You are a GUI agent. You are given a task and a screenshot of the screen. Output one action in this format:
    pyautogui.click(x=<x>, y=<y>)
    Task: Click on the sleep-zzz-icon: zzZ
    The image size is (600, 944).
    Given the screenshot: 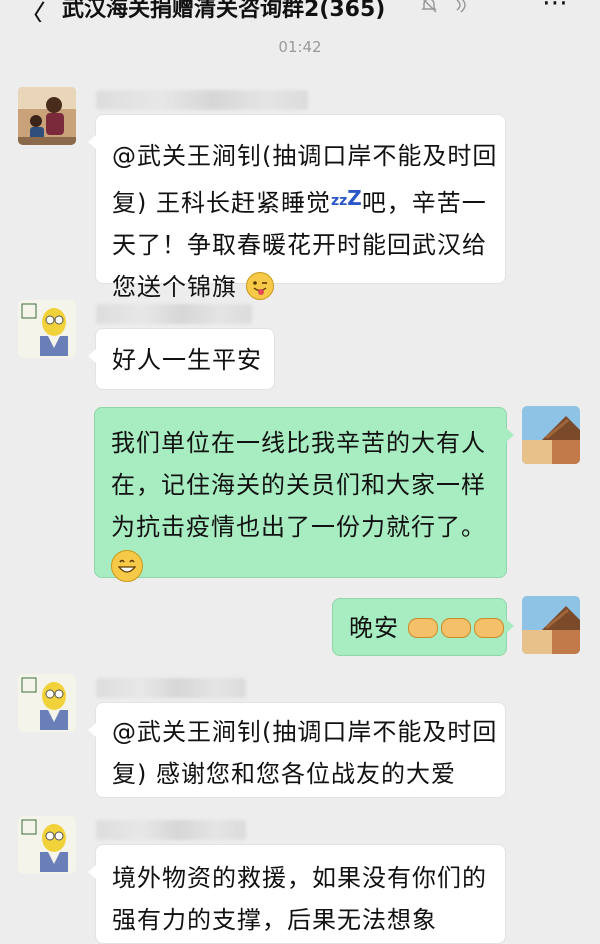 What is the action you would take?
    pyautogui.click(x=346, y=198)
    